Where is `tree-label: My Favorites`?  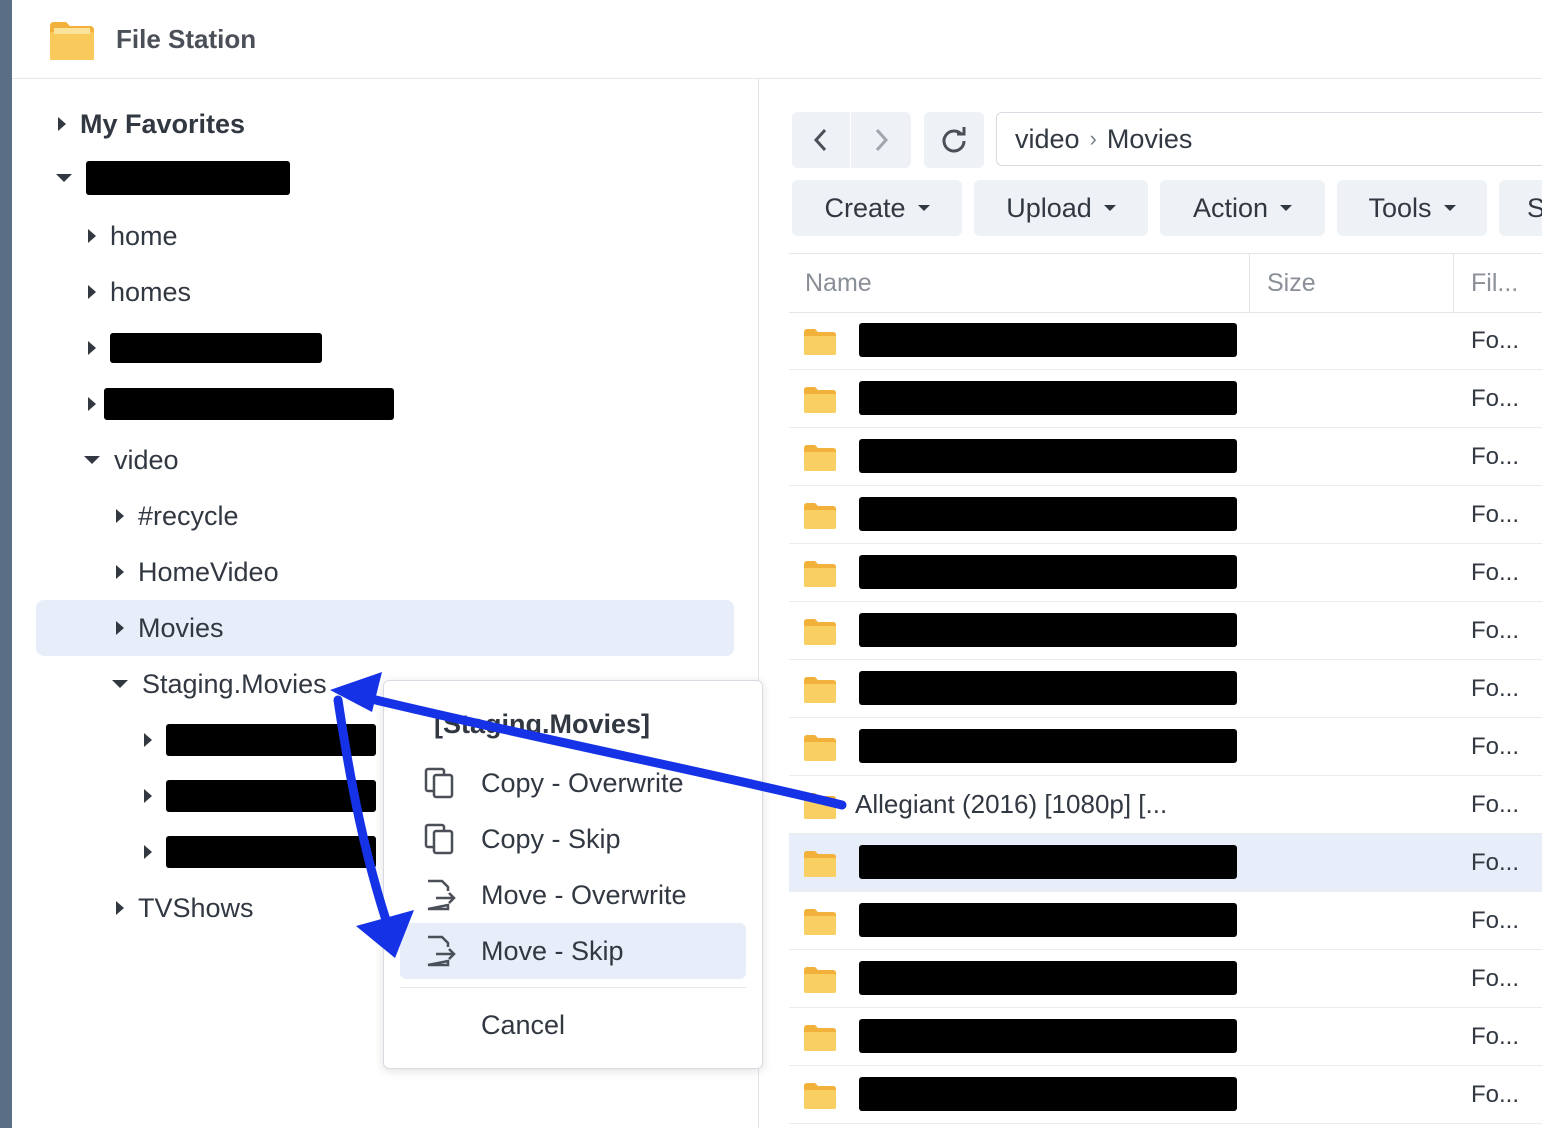 tree-label: My Favorites is located at coordinates (163, 123).